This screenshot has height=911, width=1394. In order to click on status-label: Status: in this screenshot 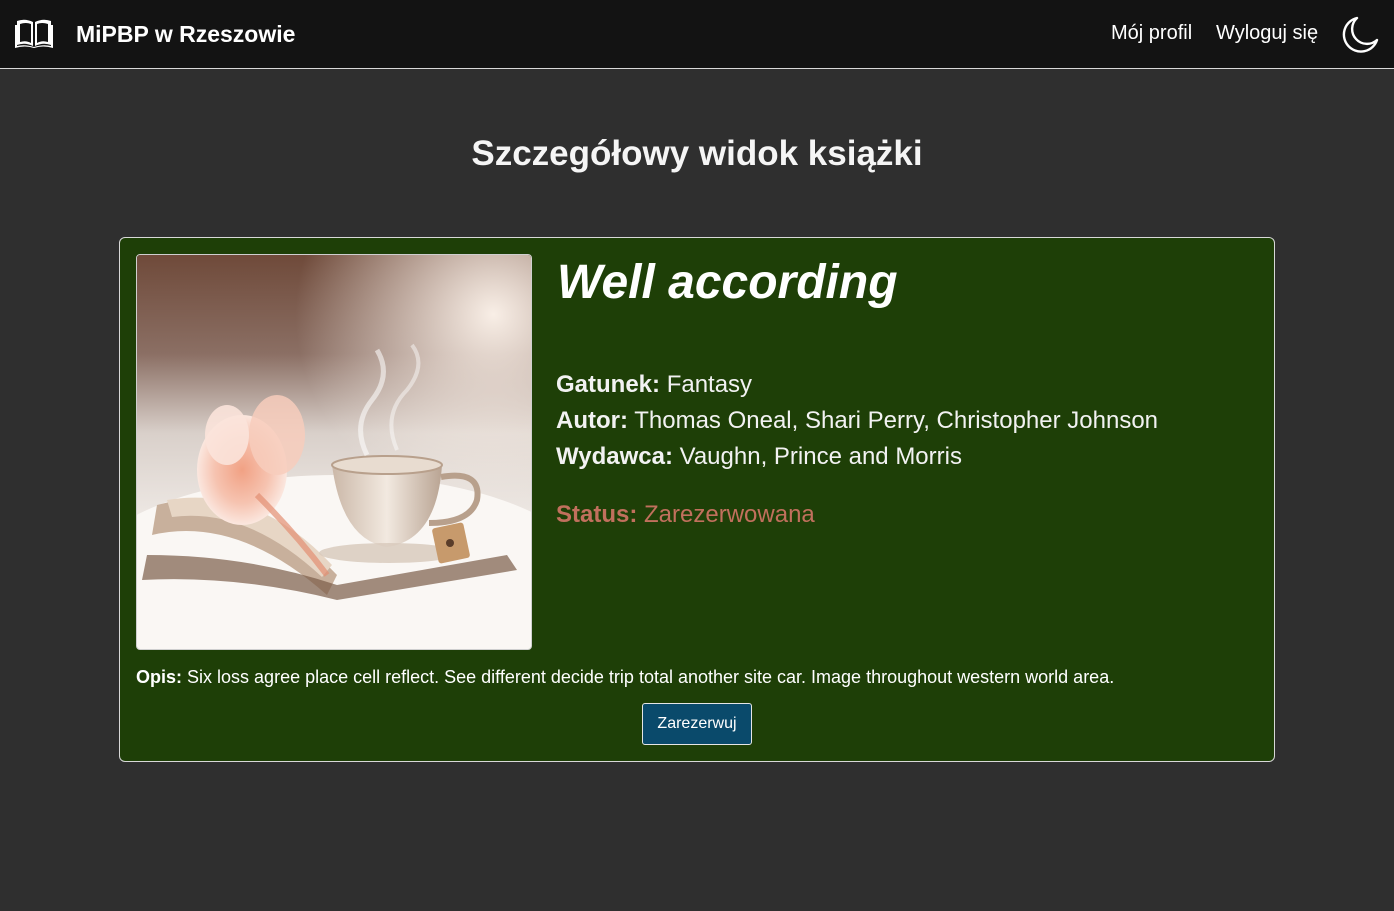, I will do `click(597, 514)`.